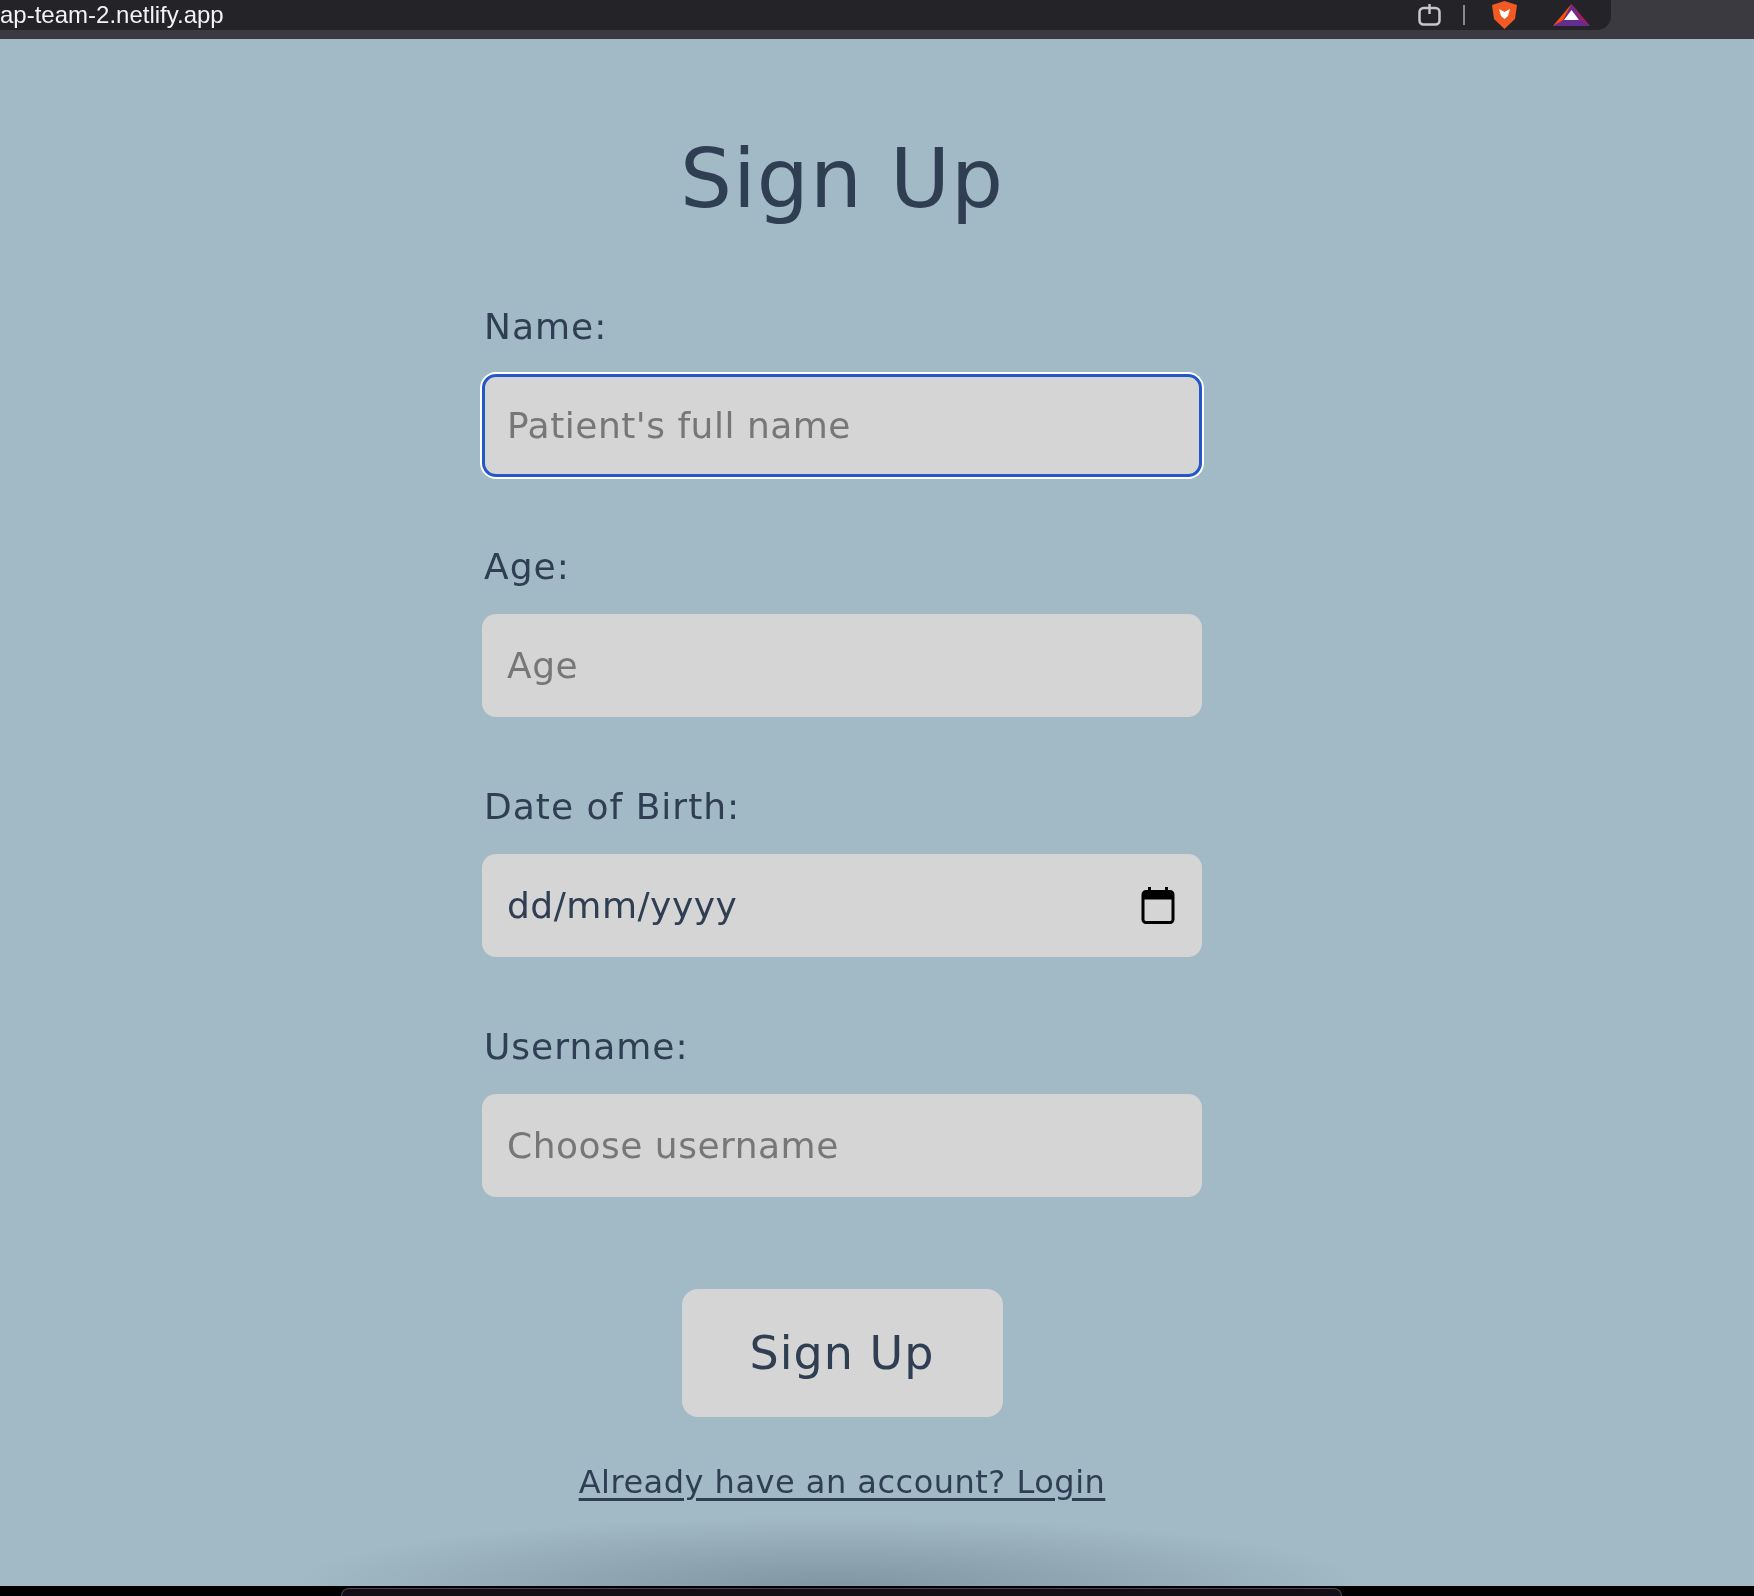  I want to click on sign-up-button: Sign Up, so click(842, 1353).